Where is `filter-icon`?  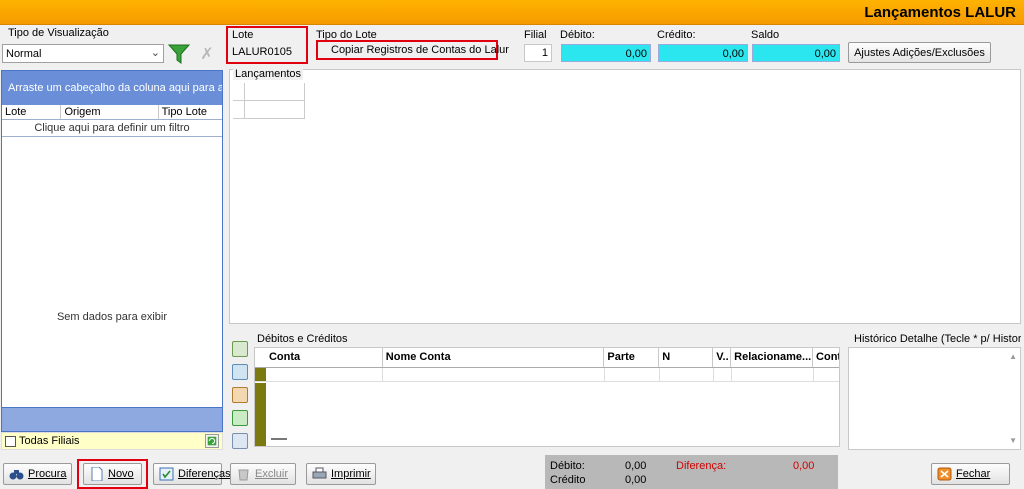
filter-icon is located at coordinates (179, 54).